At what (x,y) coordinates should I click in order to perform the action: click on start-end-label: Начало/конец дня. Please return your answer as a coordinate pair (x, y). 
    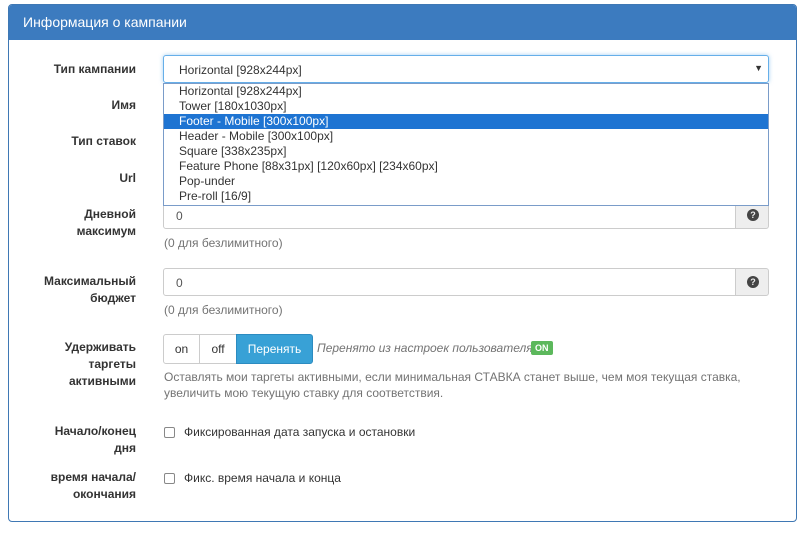
    Looking at the image, I should click on (72, 440).